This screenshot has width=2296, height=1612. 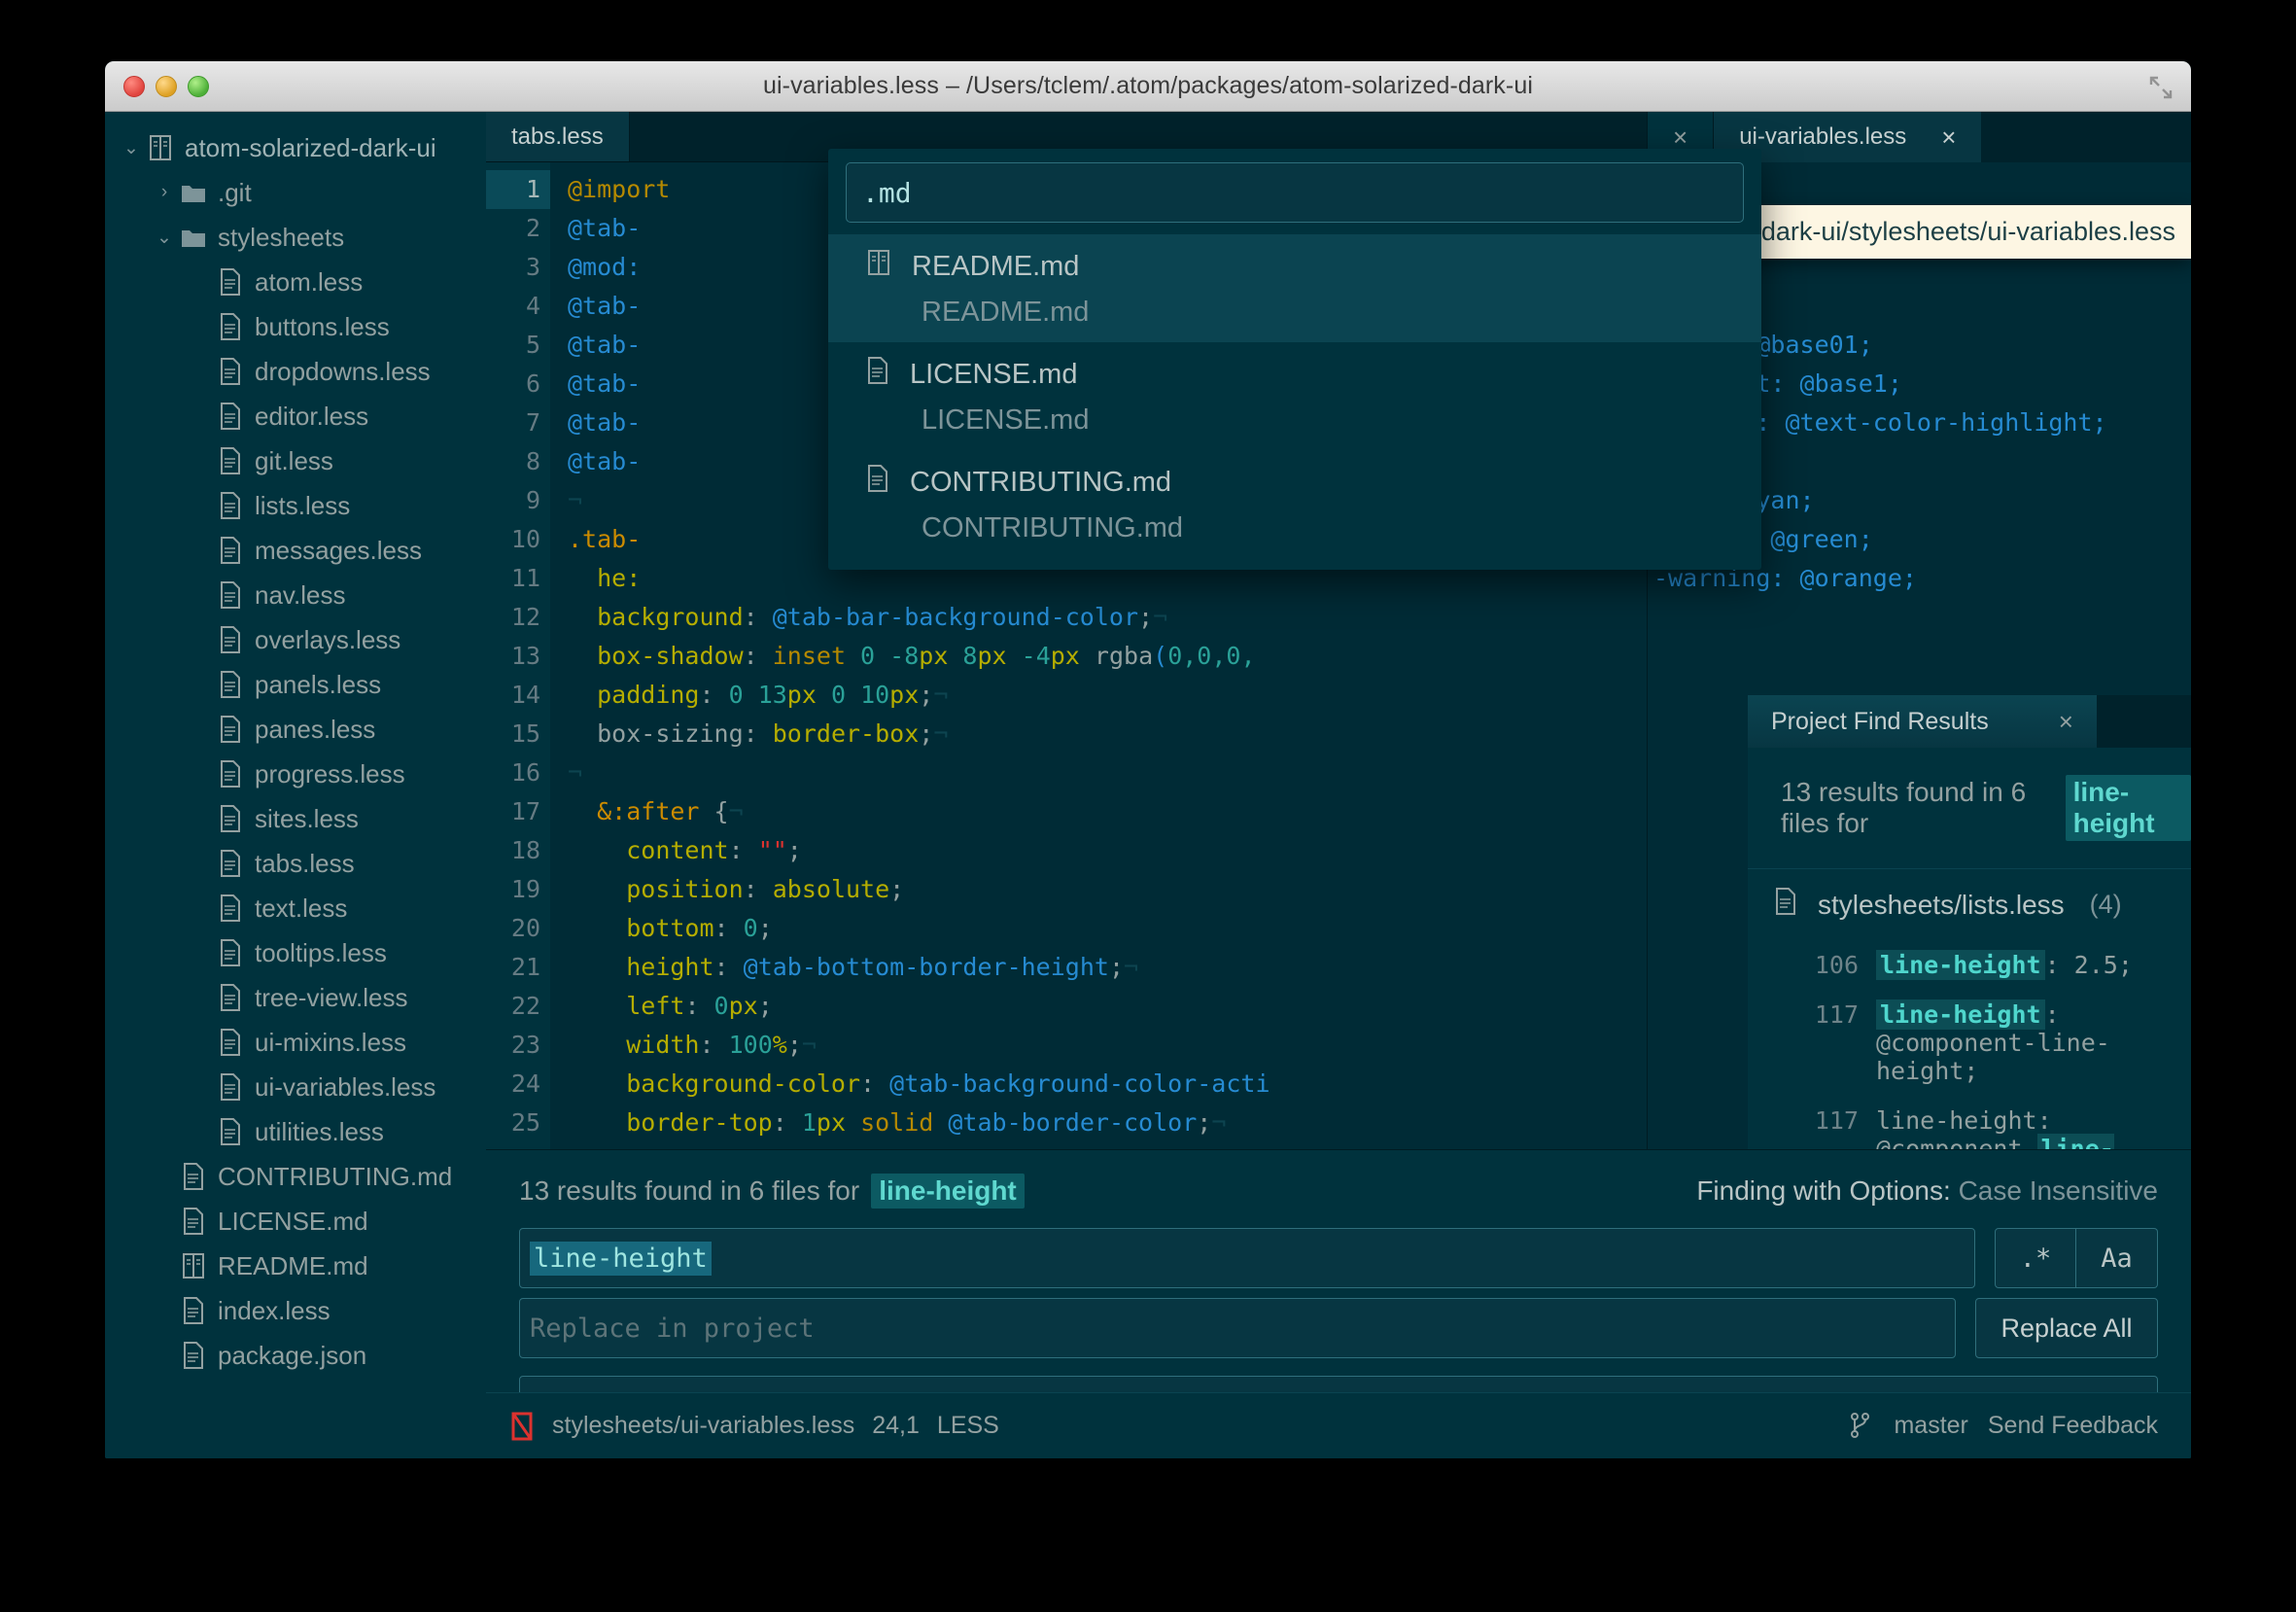 I want to click on code-token: height, so click(x=670, y=967).